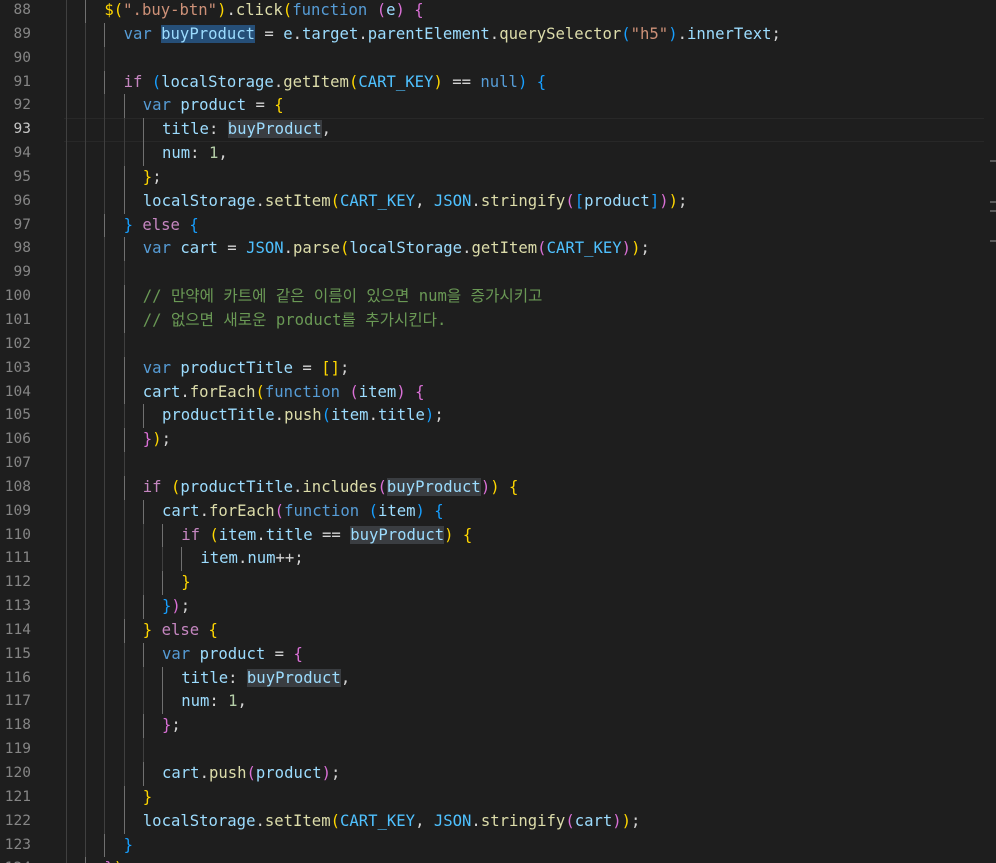 Image resolution: width=996 pixels, height=863 pixels. Describe the element at coordinates (32, 583) in the screenshot. I see `line-number: 112` at that location.